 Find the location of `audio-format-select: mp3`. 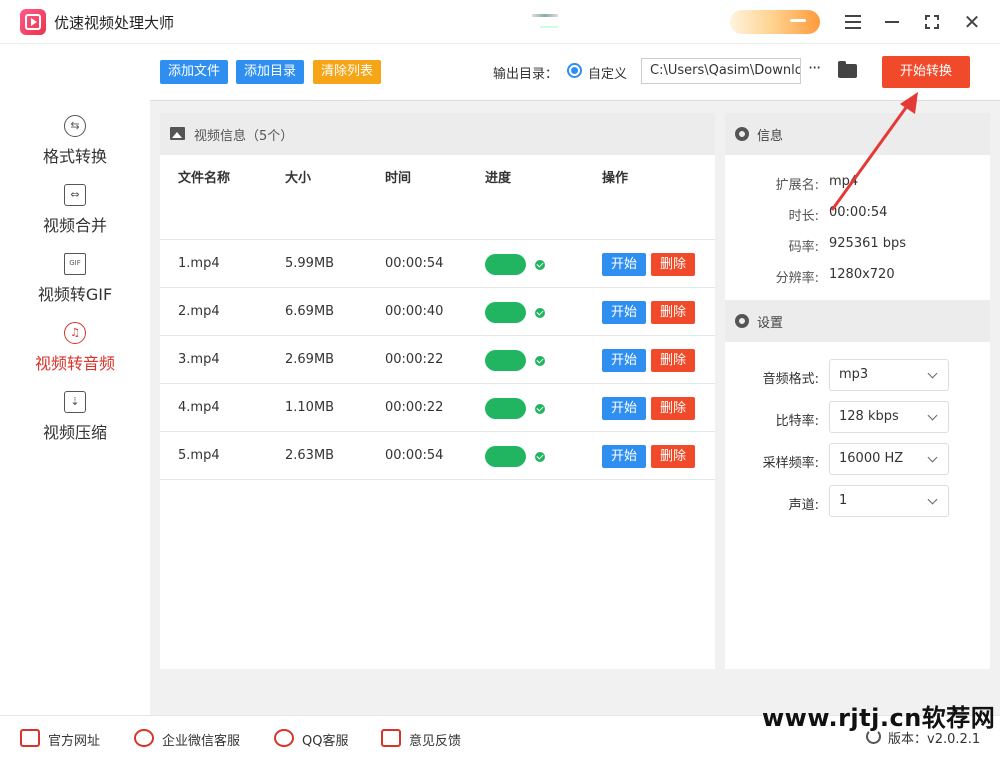

audio-format-select: mp3 is located at coordinates (889, 375).